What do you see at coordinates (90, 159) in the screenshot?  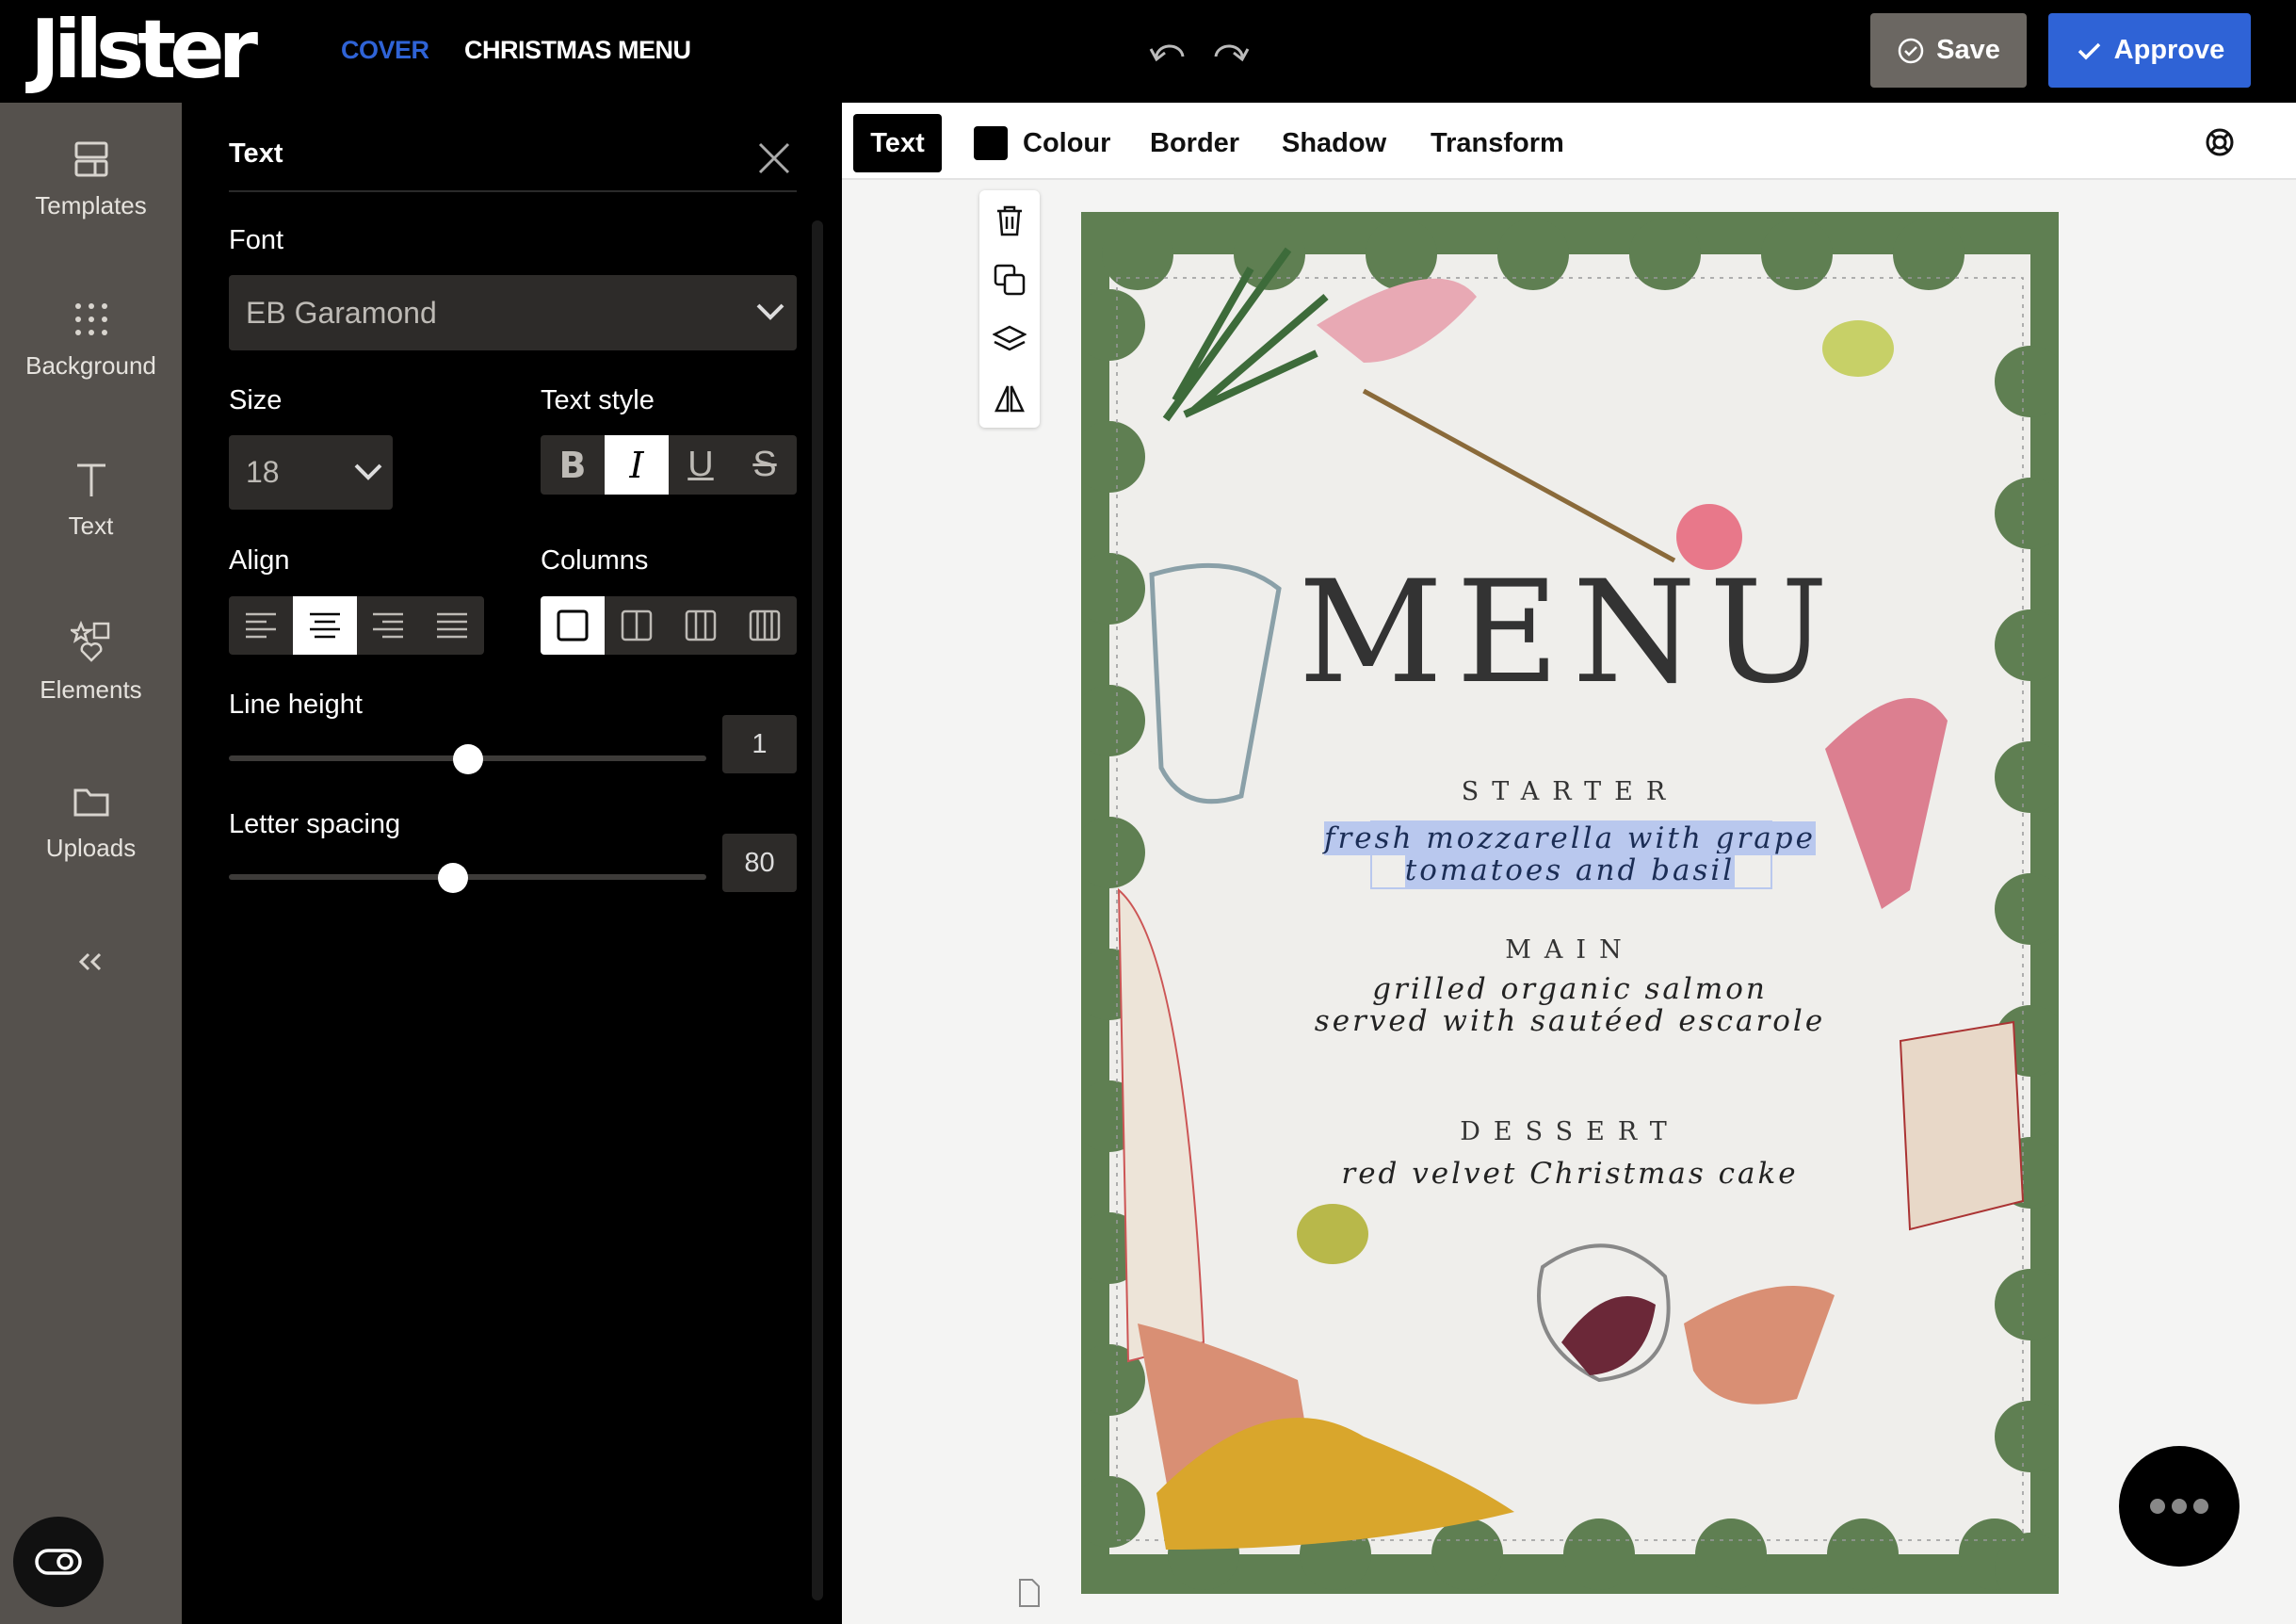 I see `templates-icon` at bounding box center [90, 159].